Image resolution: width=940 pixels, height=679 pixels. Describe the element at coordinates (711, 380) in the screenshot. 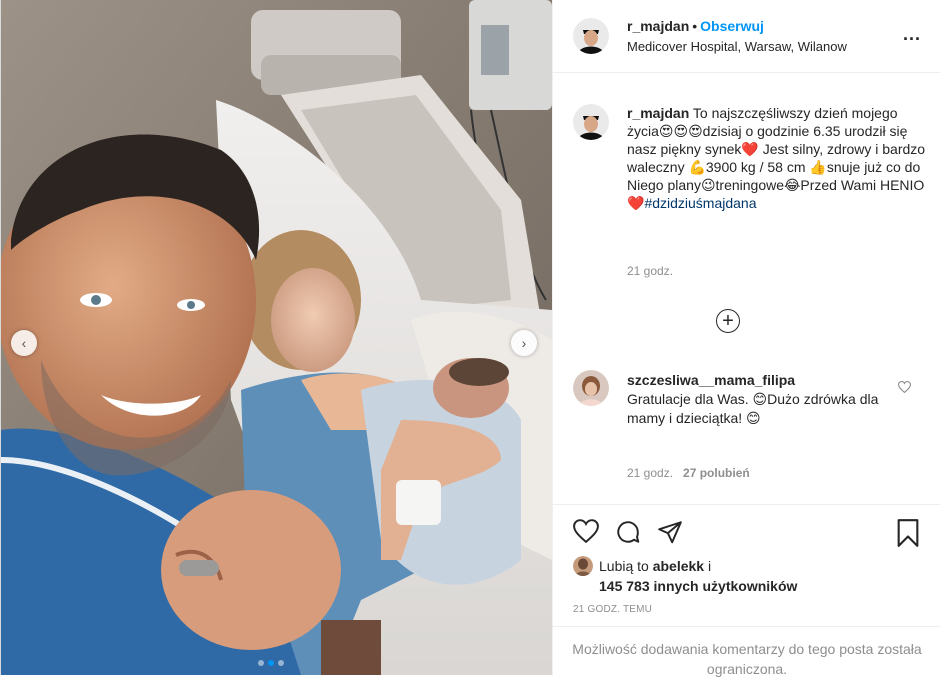

I see `commenter-username: szczesliwa__mama_filipa` at that location.